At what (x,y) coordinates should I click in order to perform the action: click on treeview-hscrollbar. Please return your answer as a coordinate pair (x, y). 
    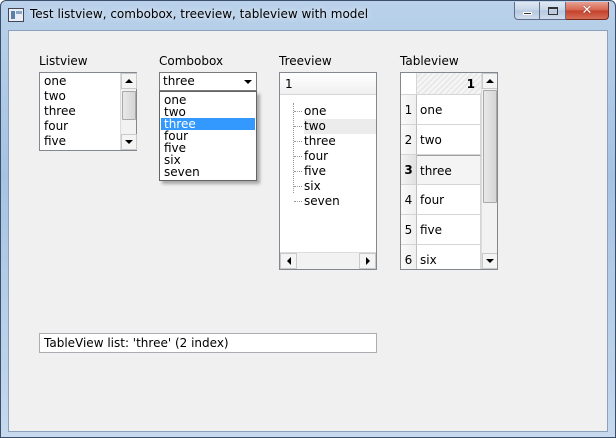
    Looking at the image, I should click on (328, 260).